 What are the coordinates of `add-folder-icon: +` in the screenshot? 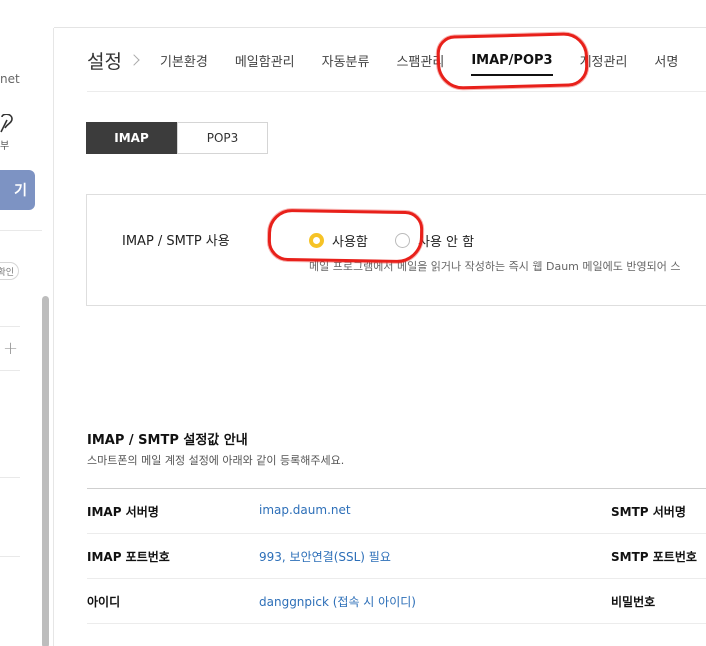 It's located at (10, 348).